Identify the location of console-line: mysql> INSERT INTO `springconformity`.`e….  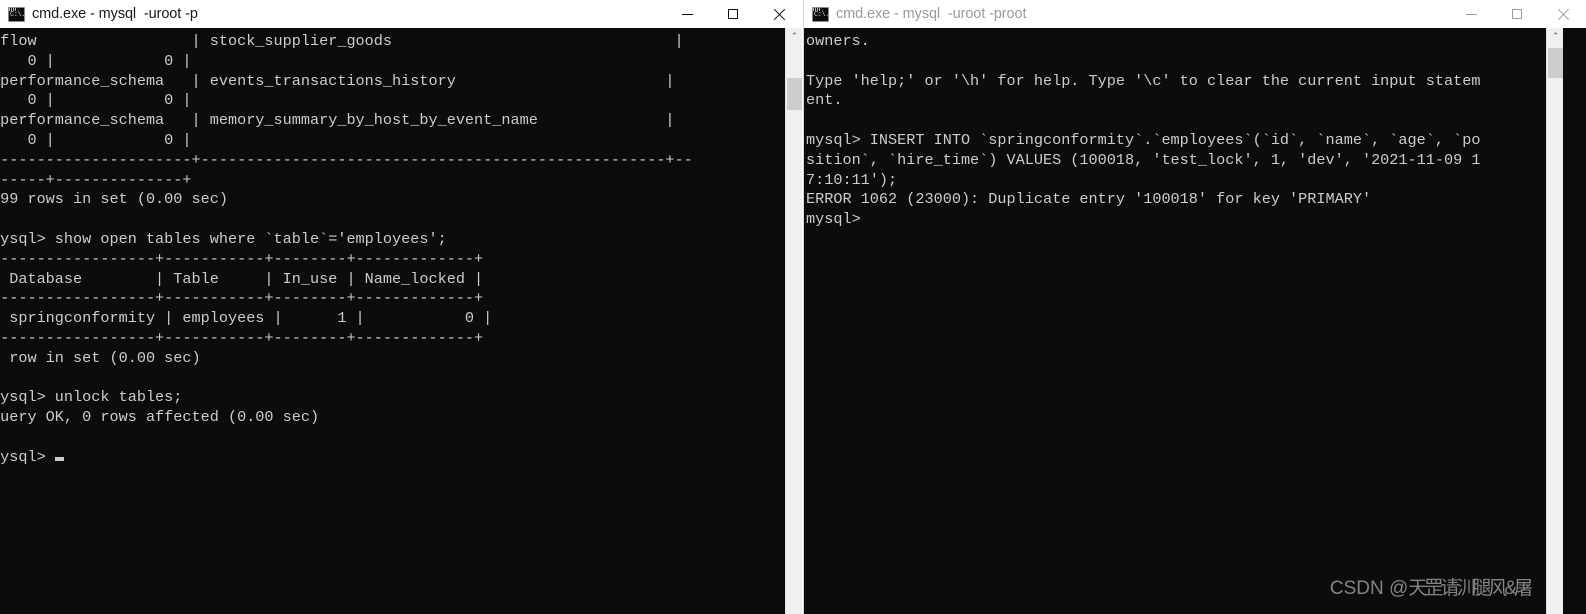
(1143, 139).